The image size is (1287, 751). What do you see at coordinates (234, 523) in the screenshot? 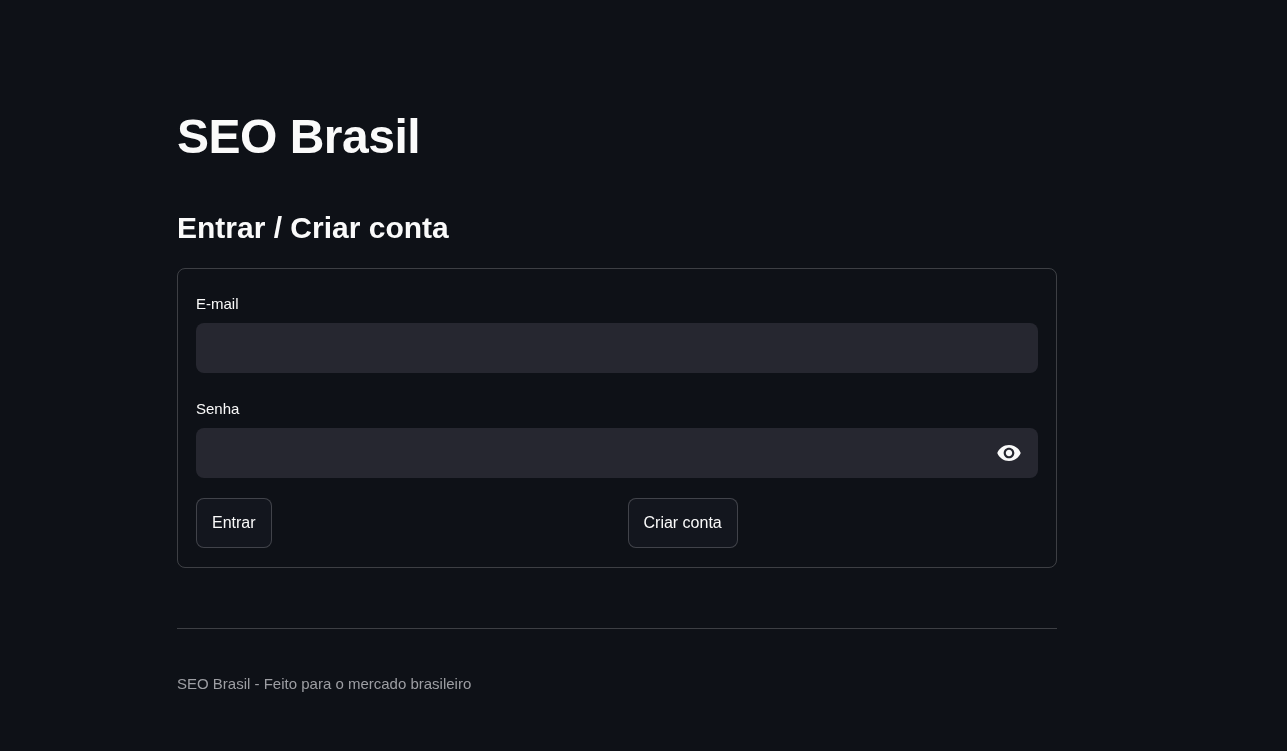
I see `sign-in-button: Entrar` at bounding box center [234, 523].